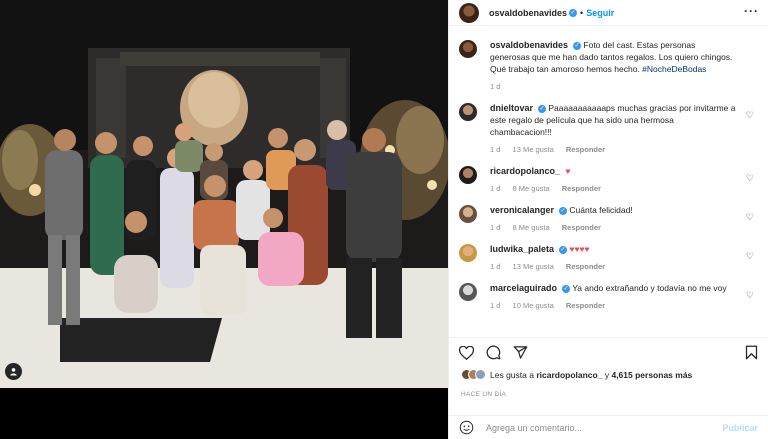 This screenshot has height=439, width=768. Describe the element at coordinates (522, 249) in the screenshot. I see `comment-username: ludwika_paleta` at that location.